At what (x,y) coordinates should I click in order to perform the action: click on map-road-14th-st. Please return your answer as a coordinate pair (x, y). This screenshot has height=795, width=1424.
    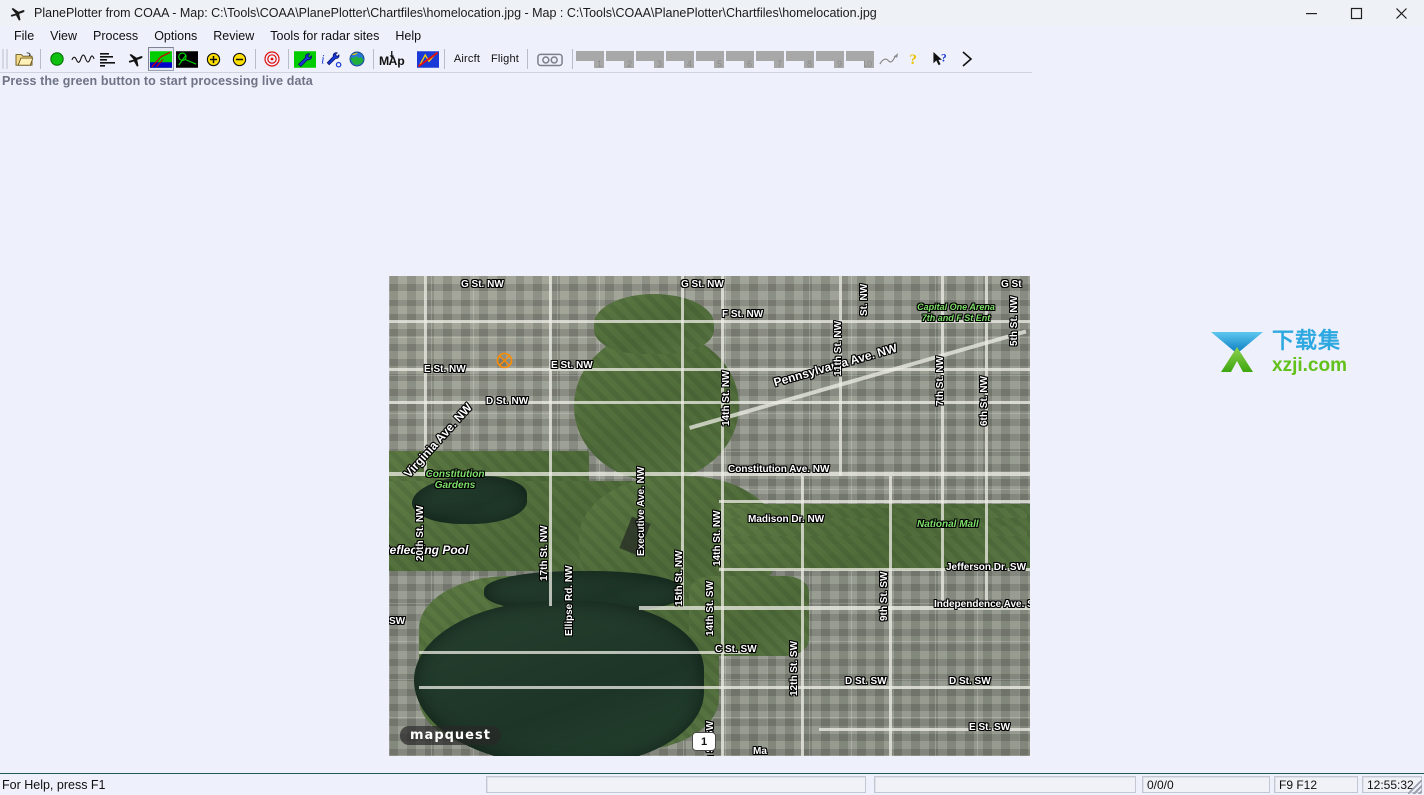
    Looking at the image, I should click on (722, 516).